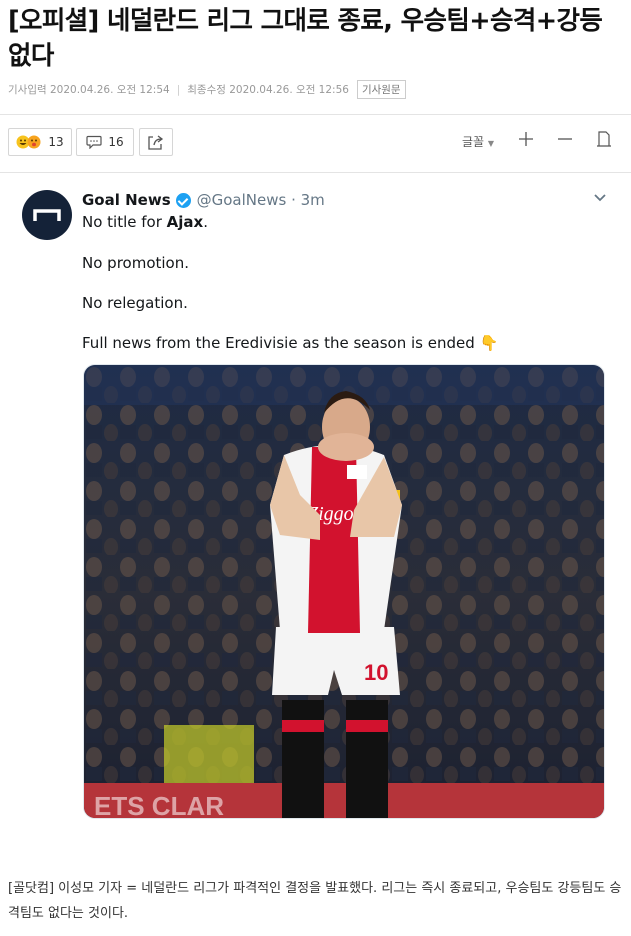  Describe the element at coordinates (124, 222) in the screenshot. I see `tweet-text: No title for` at that location.